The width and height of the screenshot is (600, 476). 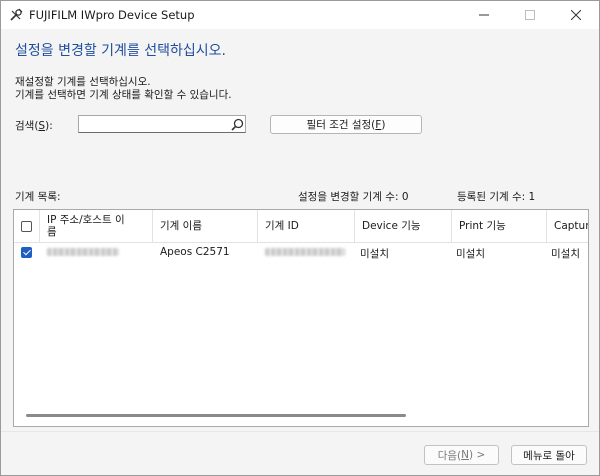 What do you see at coordinates (83, 252) in the screenshot?
I see `ip-address-cell` at bounding box center [83, 252].